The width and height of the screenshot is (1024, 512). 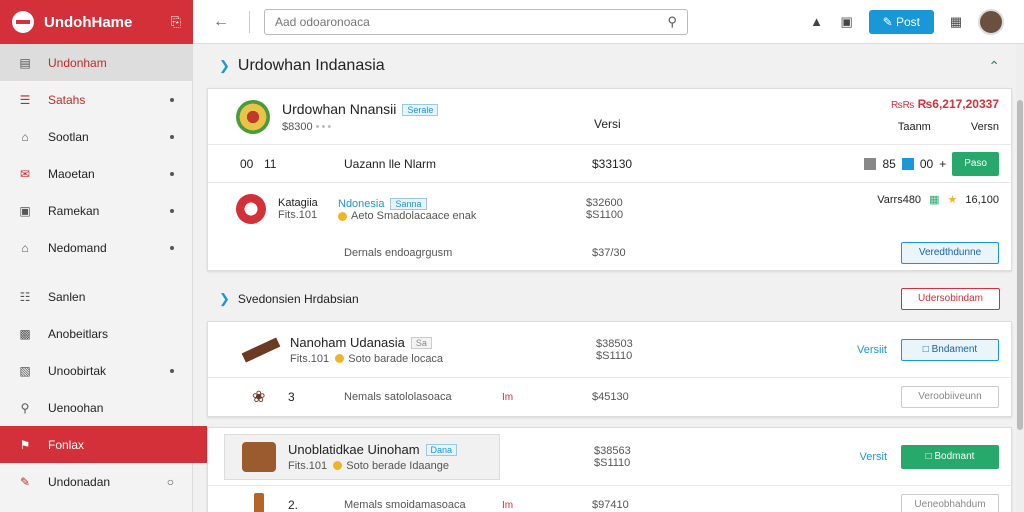 I want to click on box-icon: ▦, so click(x=956, y=22).